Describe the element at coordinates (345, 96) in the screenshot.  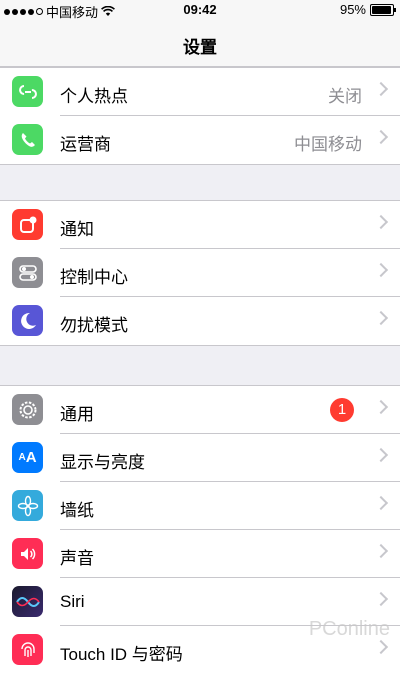
I see `row-value: 关闭` at that location.